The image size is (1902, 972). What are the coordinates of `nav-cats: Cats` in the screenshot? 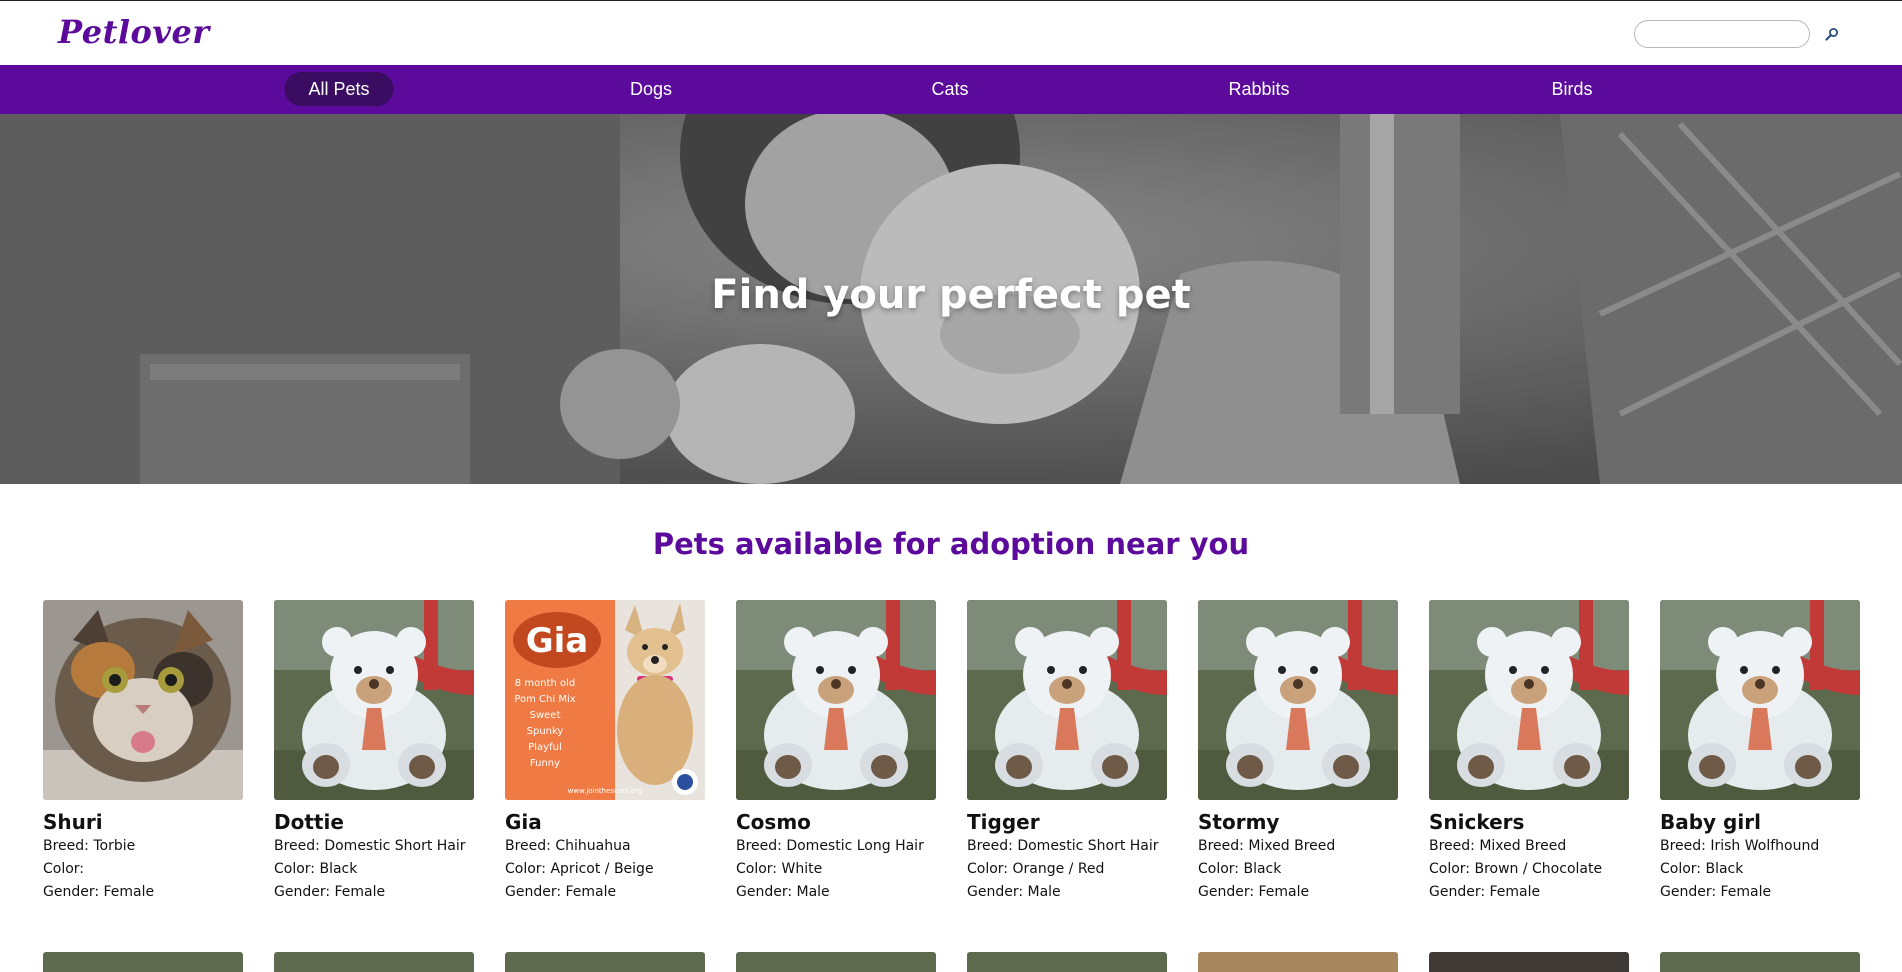 It's located at (949, 89).